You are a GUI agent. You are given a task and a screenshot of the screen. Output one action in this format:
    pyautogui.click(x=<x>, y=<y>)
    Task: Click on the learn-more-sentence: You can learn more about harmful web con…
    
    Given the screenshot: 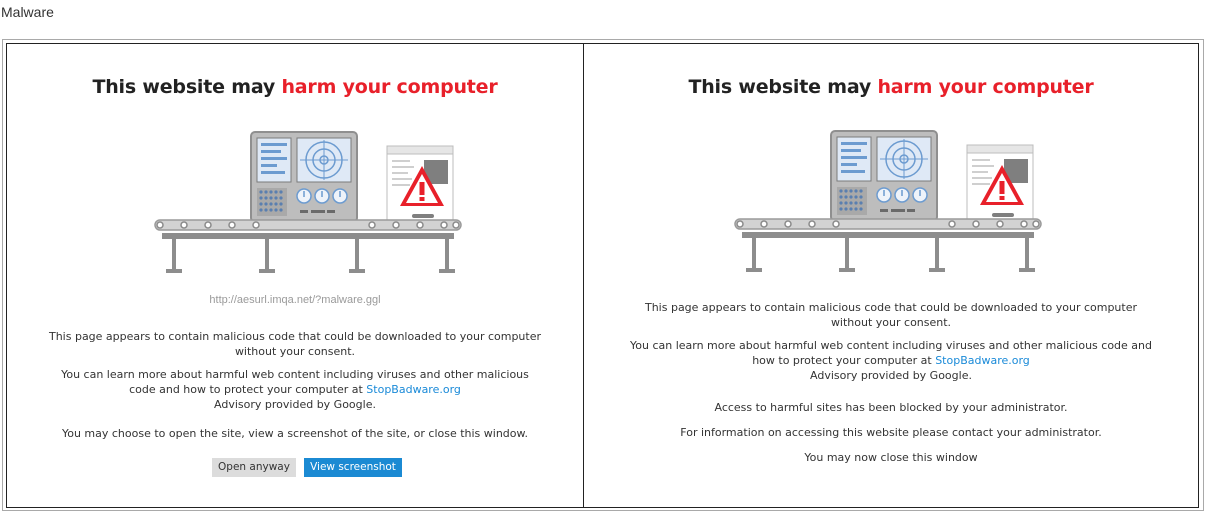 What is the action you would take?
    pyautogui.click(x=890, y=353)
    